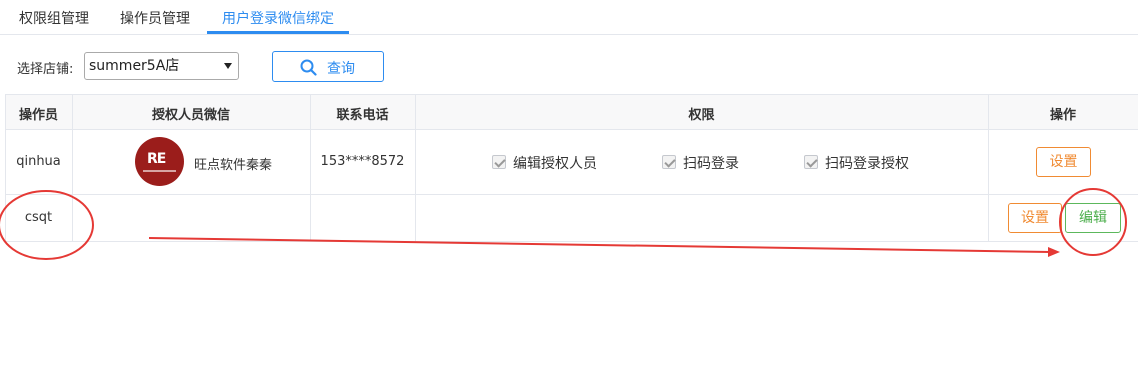  What do you see at coordinates (228, 66) in the screenshot?
I see `caret-down-icon` at bounding box center [228, 66].